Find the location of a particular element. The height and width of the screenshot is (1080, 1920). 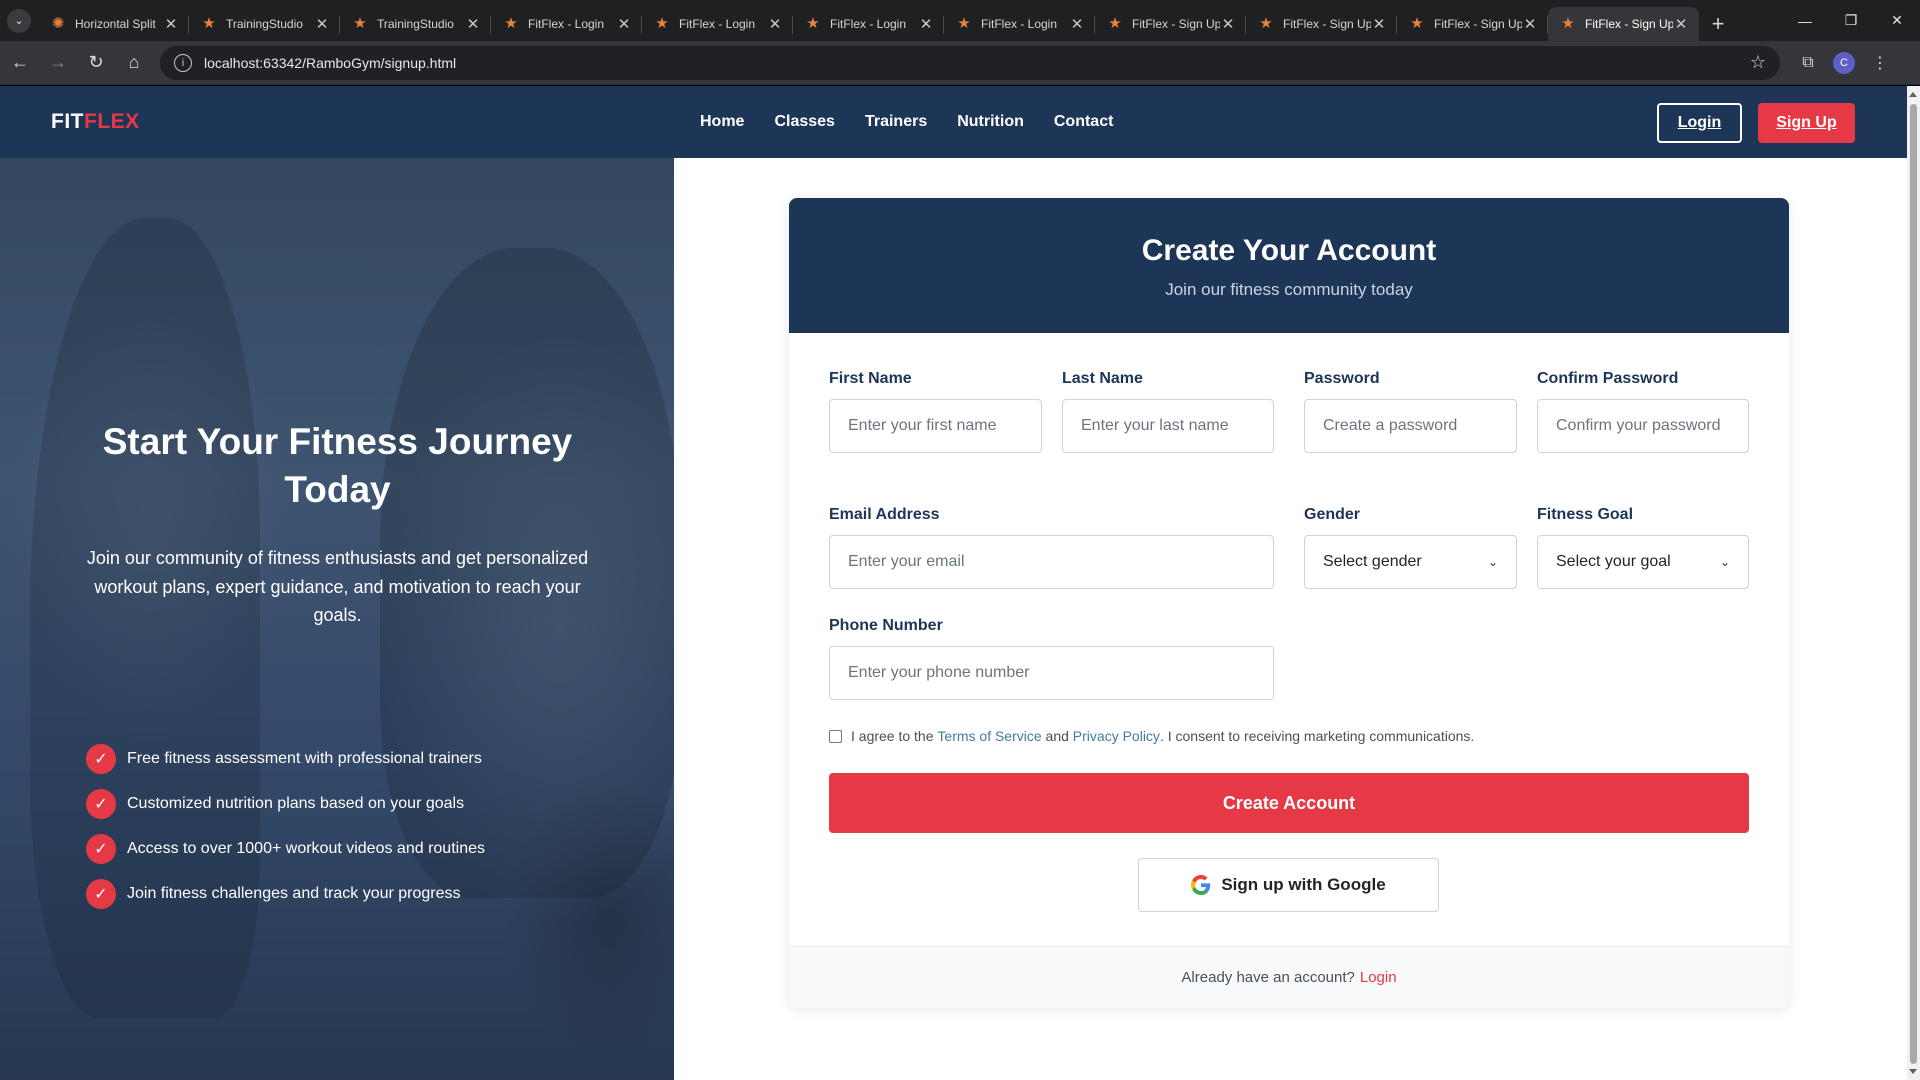

back-icon: ← is located at coordinates (20, 63).